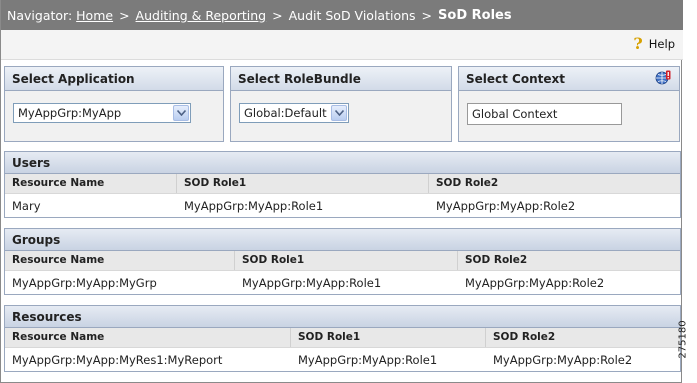 The height and width of the screenshot is (383, 697). I want to click on select-context-panel: Select Context Global Context, so click(569, 104).